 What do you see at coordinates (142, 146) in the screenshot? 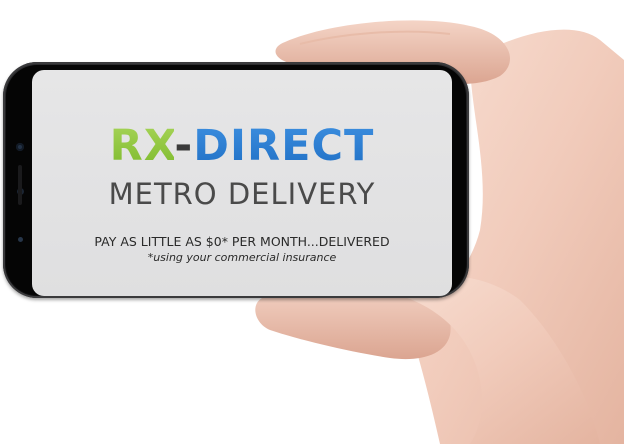
I see `logo-rx: RX` at bounding box center [142, 146].